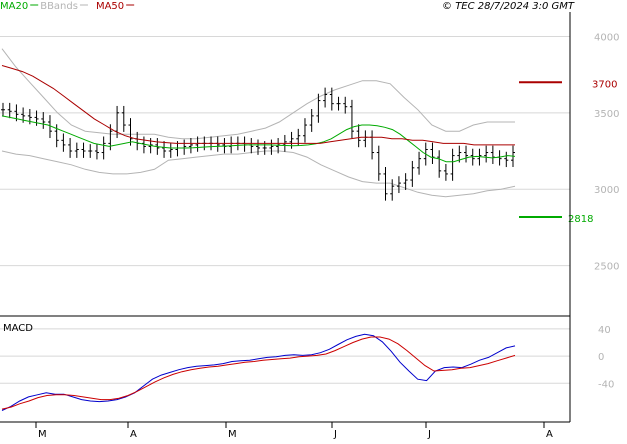 The height and width of the screenshot is (444, 627). I want to click on x-tick-J-3: J, so click(335, 434).